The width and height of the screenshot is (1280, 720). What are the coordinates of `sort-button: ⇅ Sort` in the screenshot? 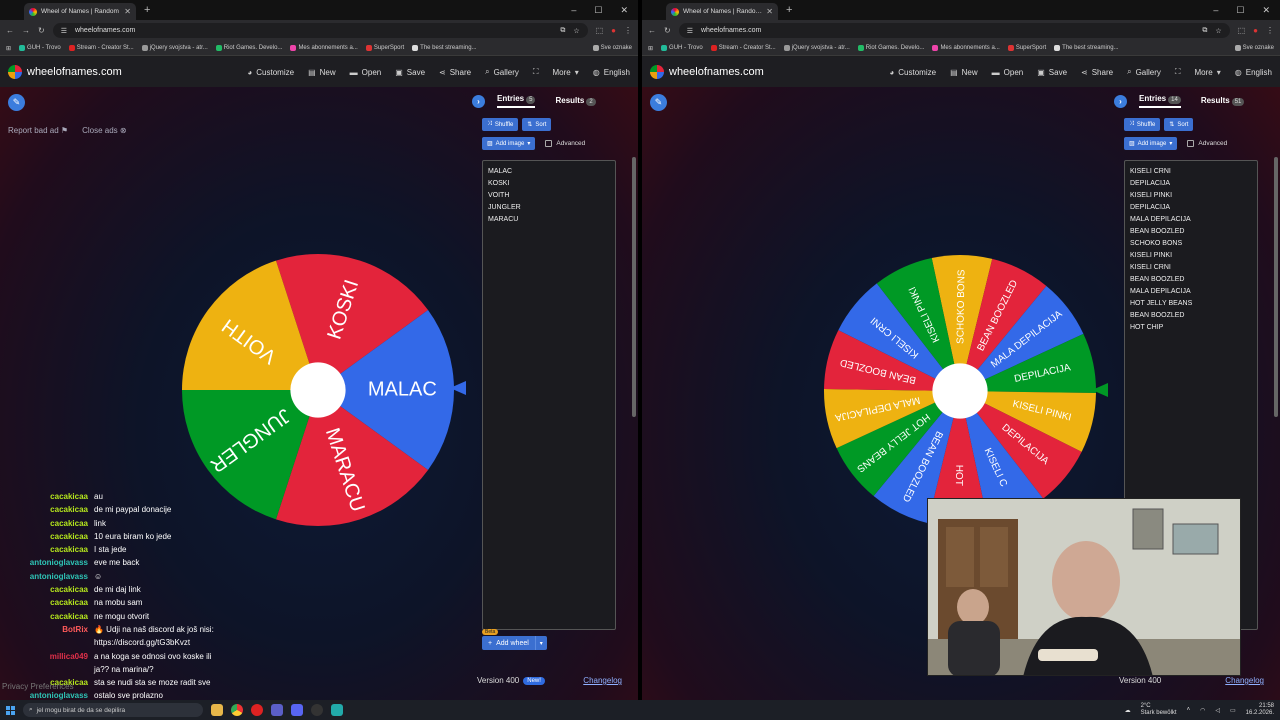 It's located at (537, 124).